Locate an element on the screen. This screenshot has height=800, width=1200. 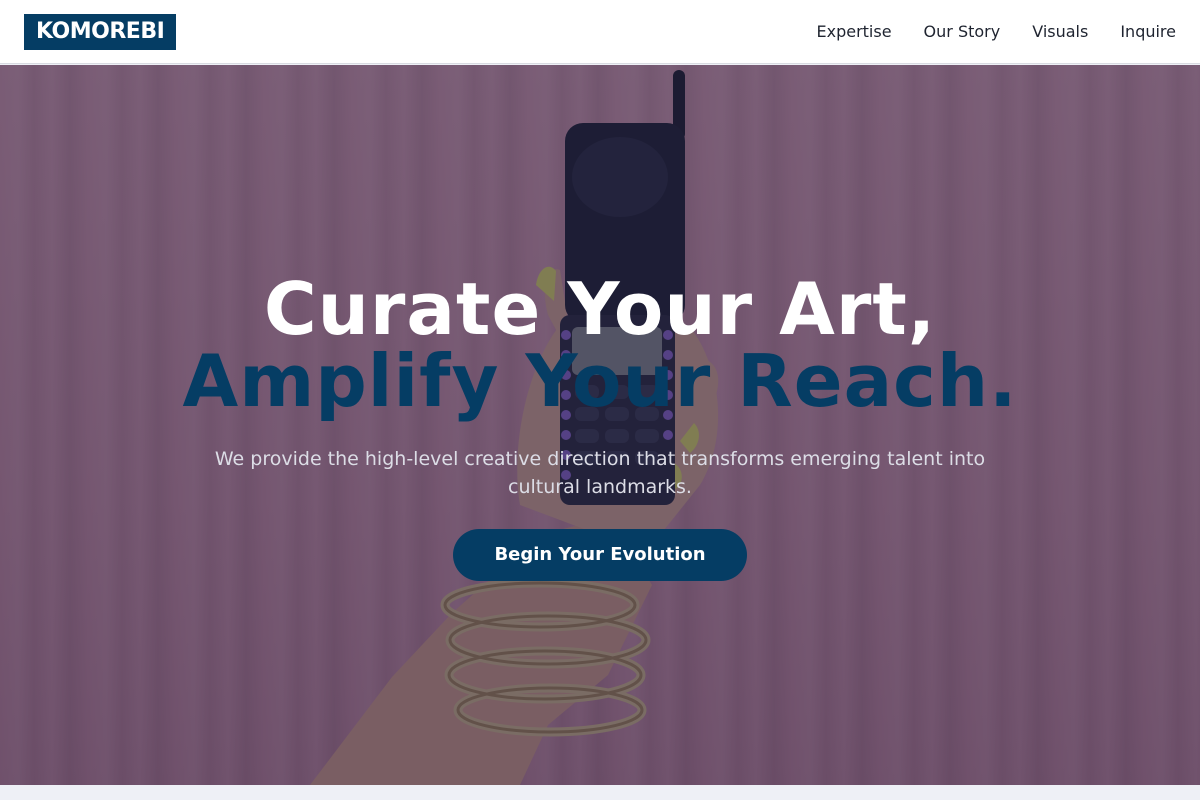
nav-link-expertise: Expertise is located at coordinates (853, 31).